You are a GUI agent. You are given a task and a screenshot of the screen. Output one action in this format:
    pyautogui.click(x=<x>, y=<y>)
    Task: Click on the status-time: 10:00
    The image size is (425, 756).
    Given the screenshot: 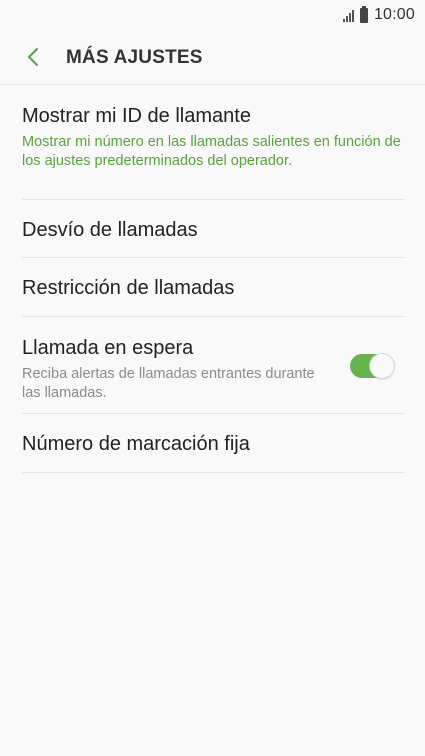 What is the action you would take?
    pyautogui.click(x=394, y=14)
    